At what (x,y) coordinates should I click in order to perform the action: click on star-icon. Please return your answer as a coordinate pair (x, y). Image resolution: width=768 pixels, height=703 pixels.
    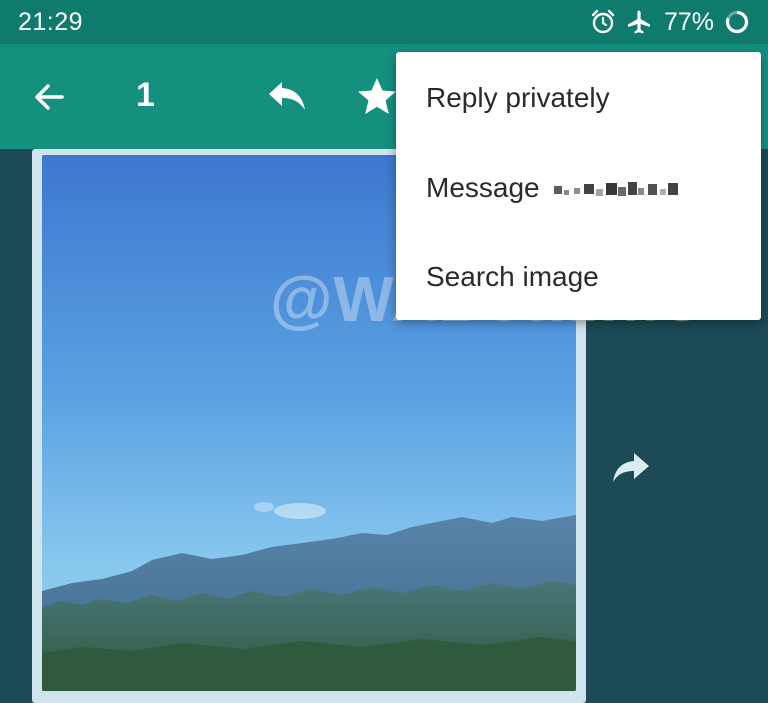
    Looking at the image, I should click on (377, 96).